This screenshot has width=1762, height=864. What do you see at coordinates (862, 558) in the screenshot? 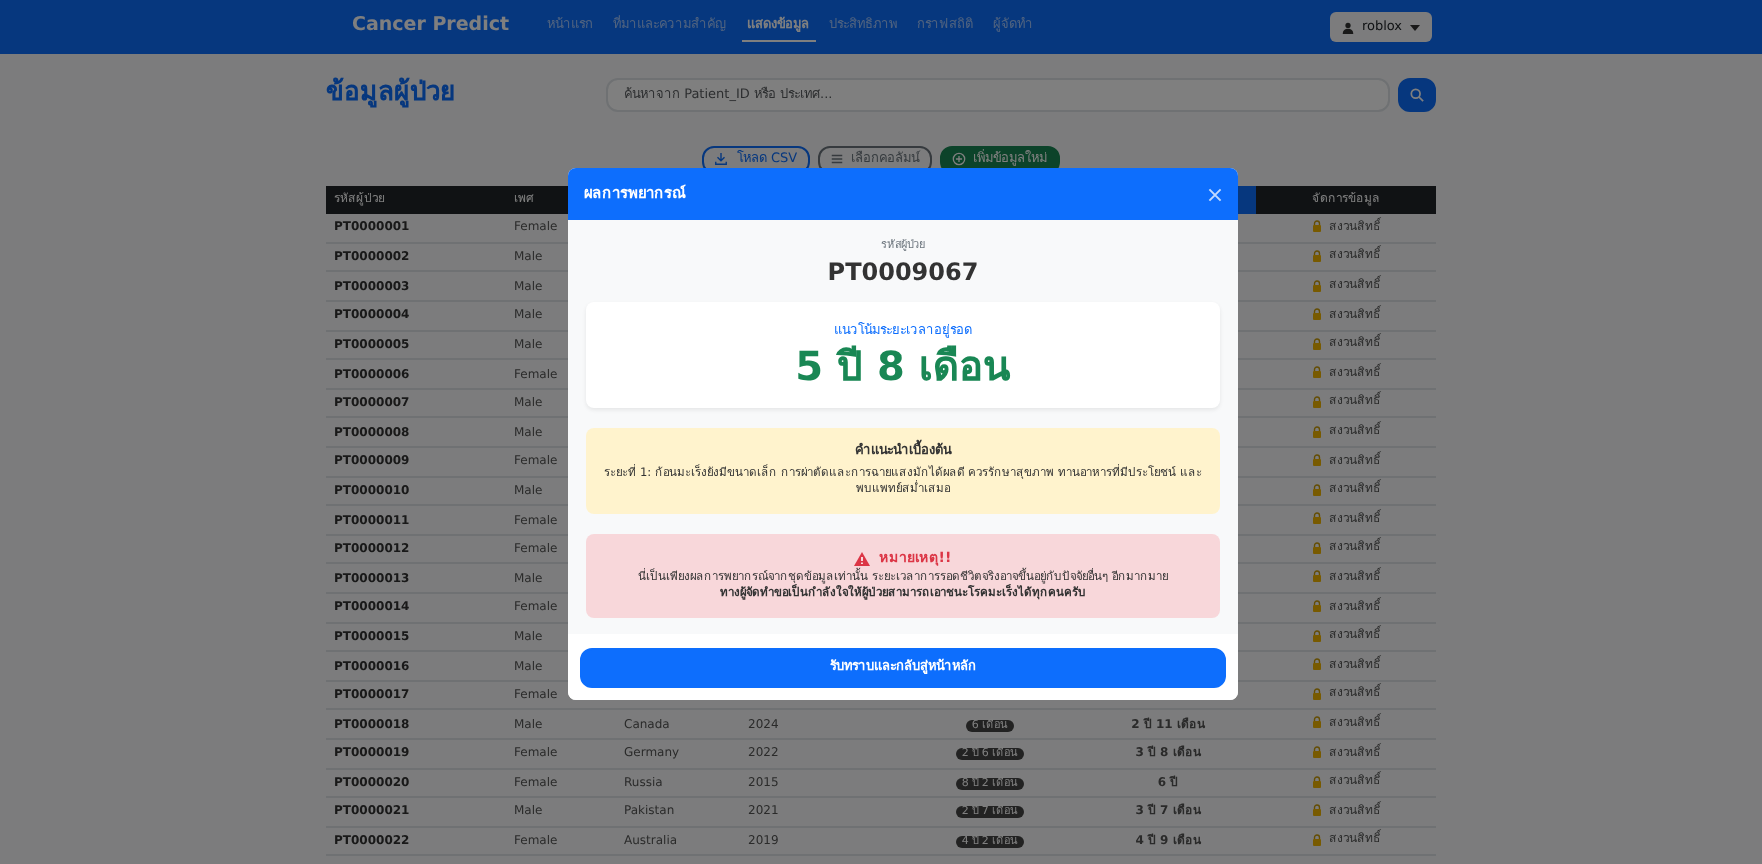
I see `warning-icon` at bounding box center [862, 558].